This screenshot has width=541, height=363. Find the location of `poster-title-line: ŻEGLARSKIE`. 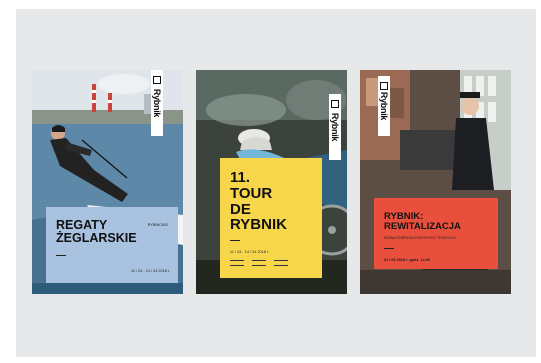

poster-title-line: ŻEGLARSKIE is located at coordinates (96, 238).